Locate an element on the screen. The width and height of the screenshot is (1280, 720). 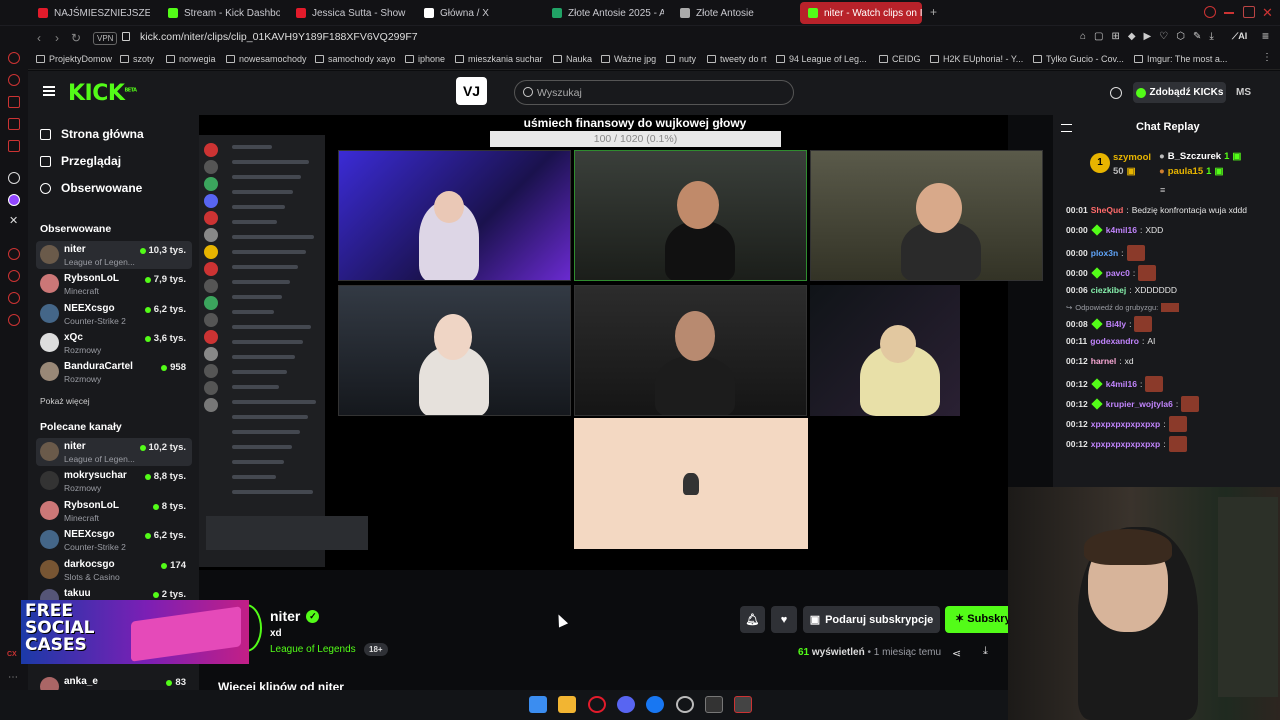
file-explorer-icon is located at coordinates (567, 704).